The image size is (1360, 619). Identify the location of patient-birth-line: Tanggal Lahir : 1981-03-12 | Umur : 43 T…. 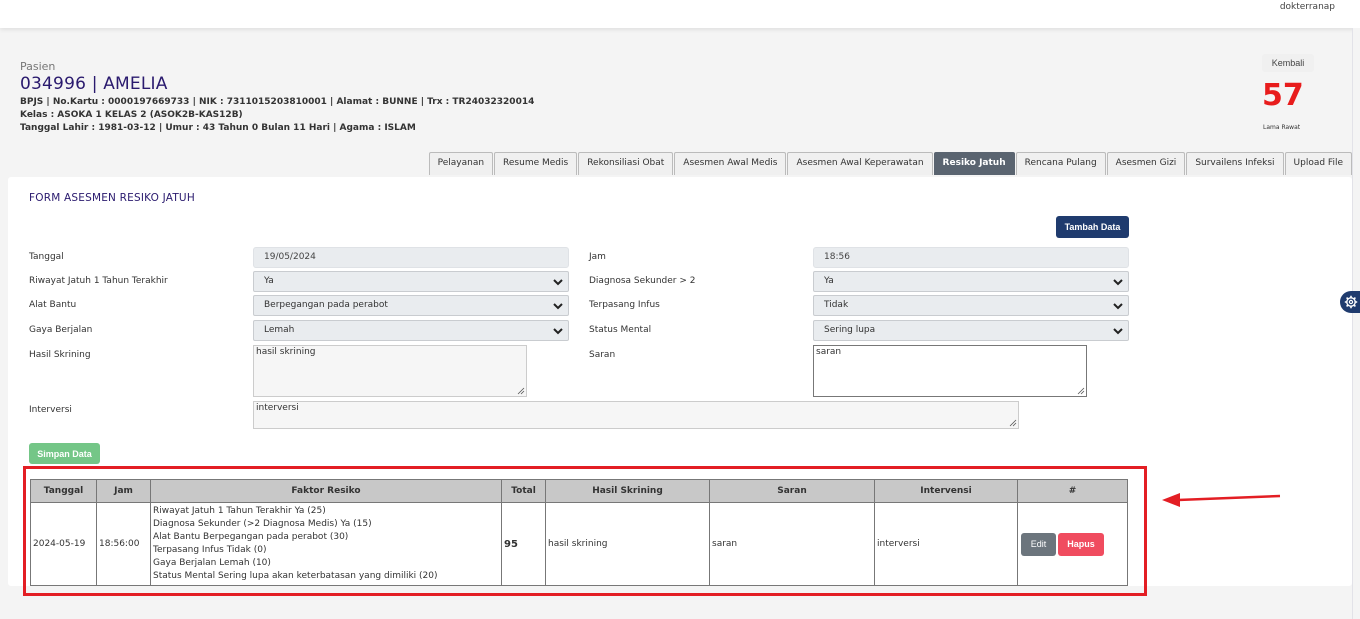
(218, 128).